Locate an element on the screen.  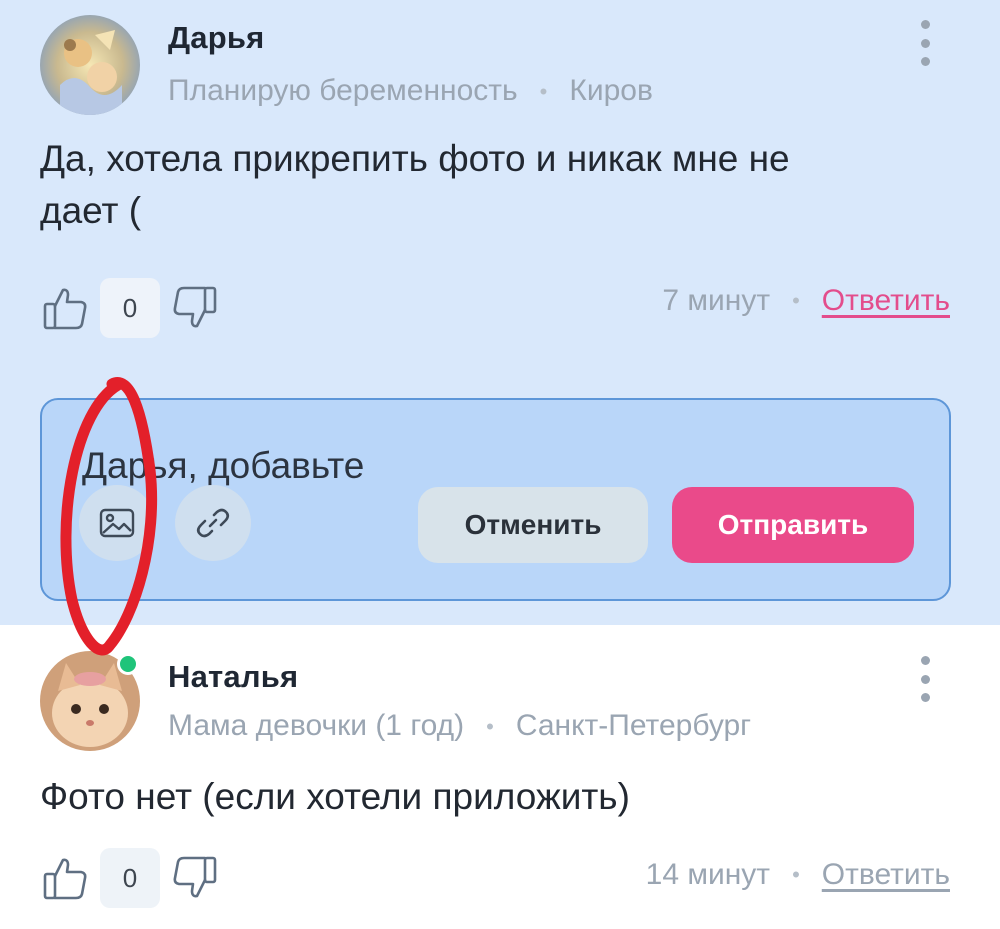
author-status: Мама девочки (1 год) is located at coordinates (316, 725).